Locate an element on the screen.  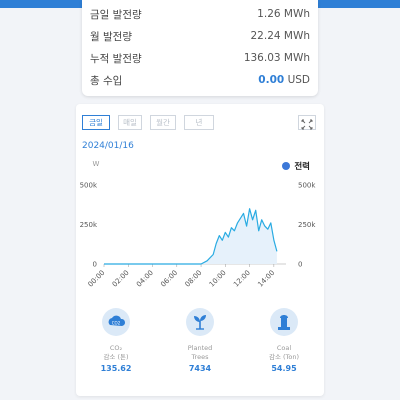
svg-text: CO2 is located at coordinates (116, 323).